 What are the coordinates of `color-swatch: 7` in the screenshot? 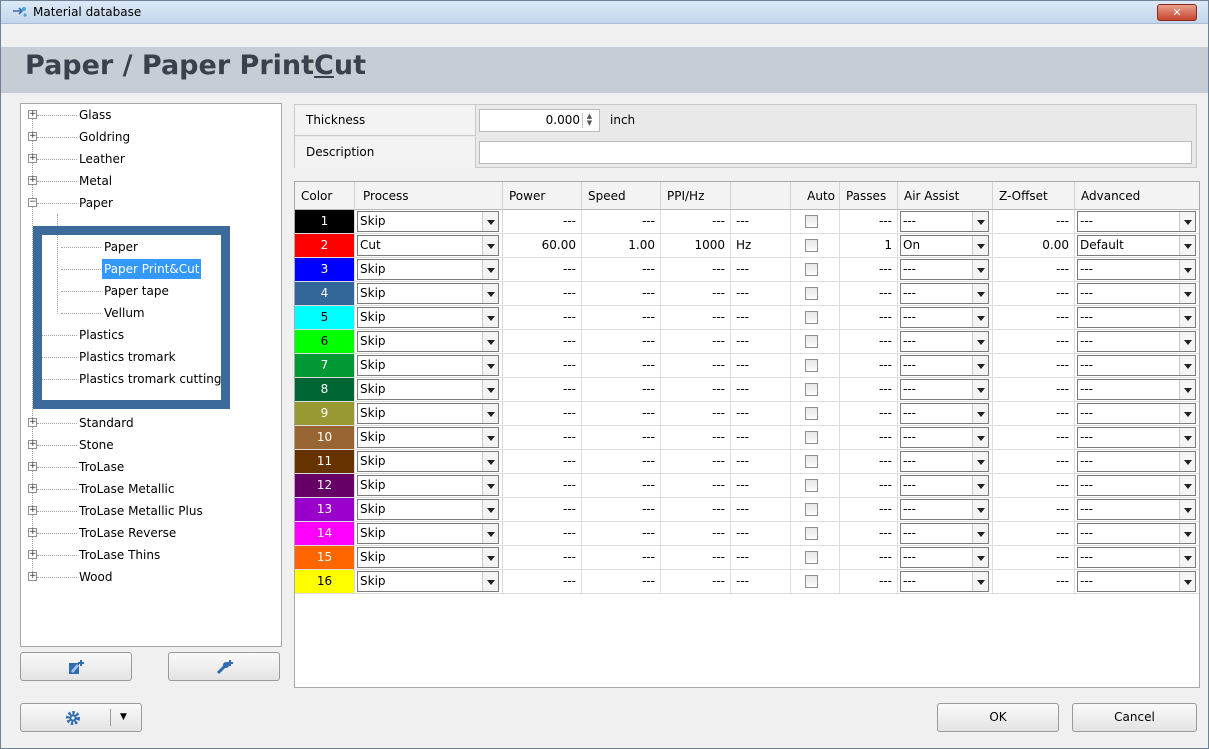 It's located at (325, 366).